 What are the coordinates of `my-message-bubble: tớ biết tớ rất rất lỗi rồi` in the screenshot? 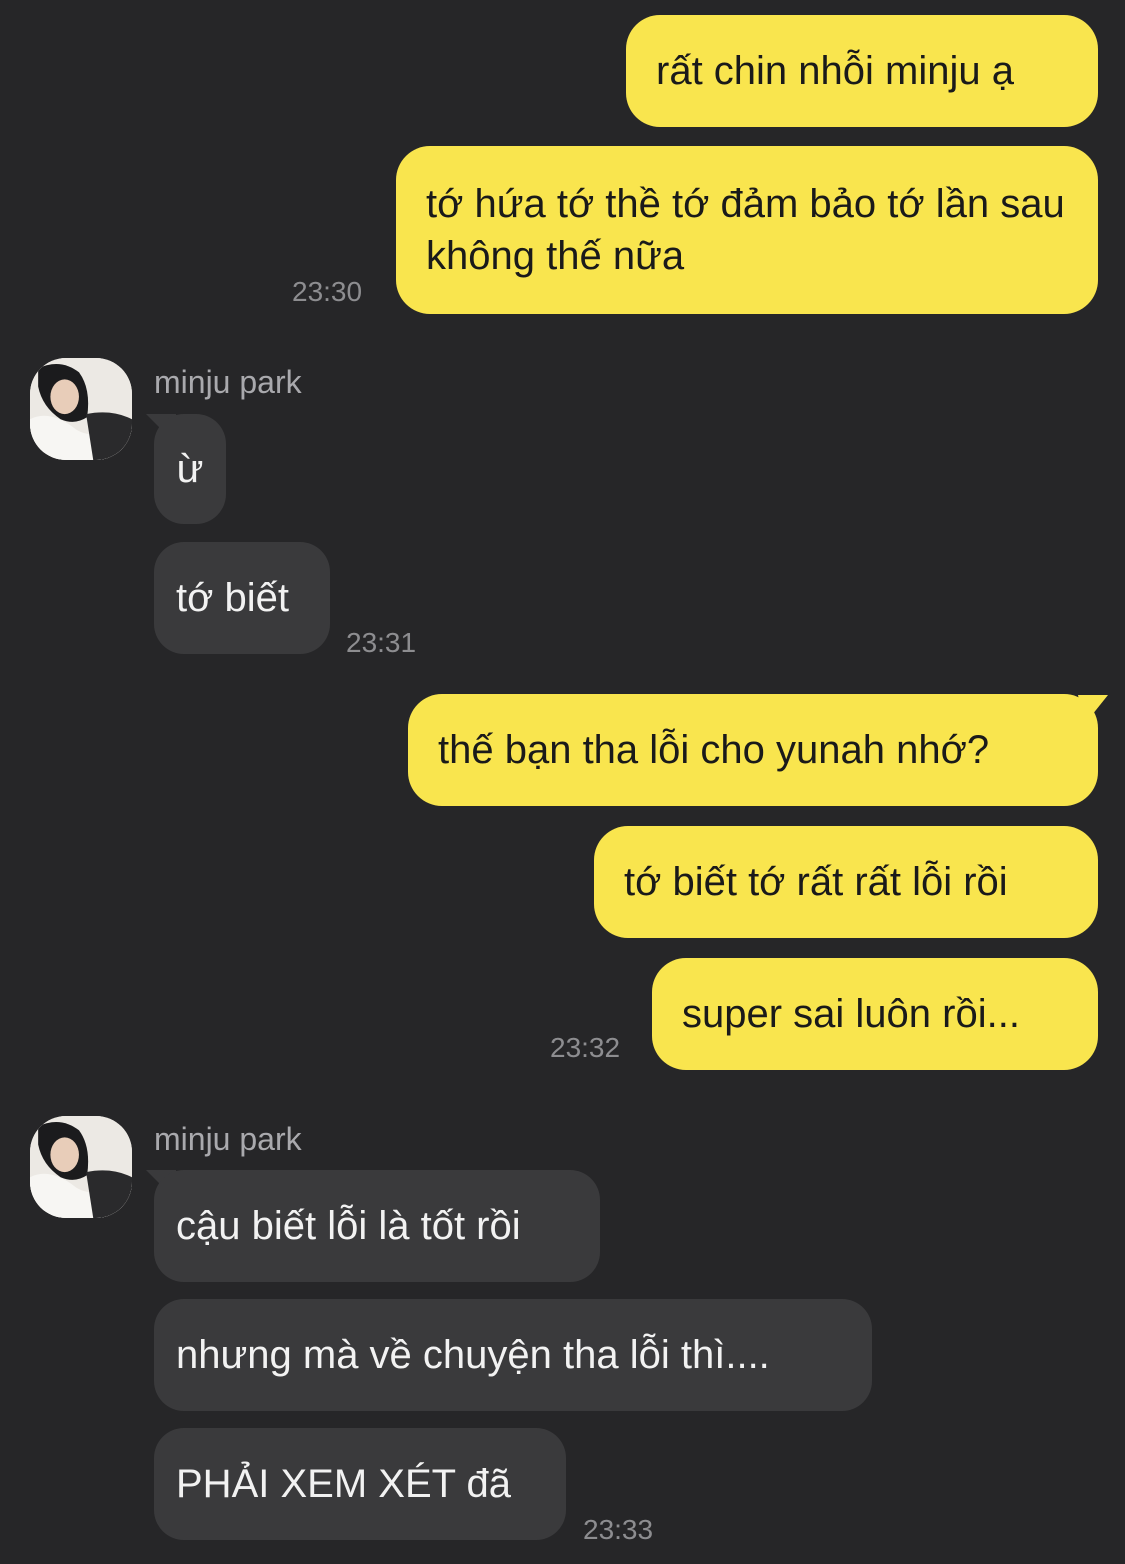 It's located at (846, 882).